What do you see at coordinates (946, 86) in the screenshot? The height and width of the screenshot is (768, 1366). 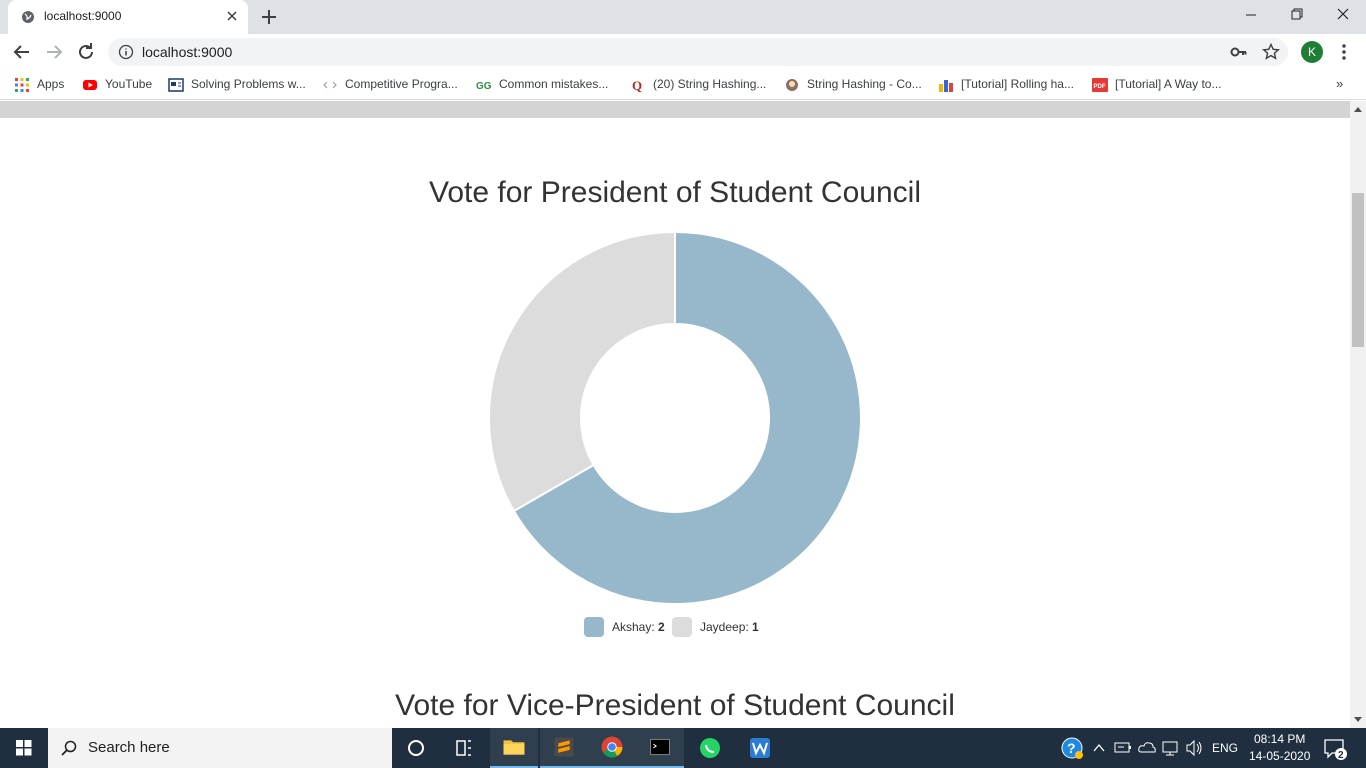 I see `codeforces-icon` at bounding box center [946, 86].